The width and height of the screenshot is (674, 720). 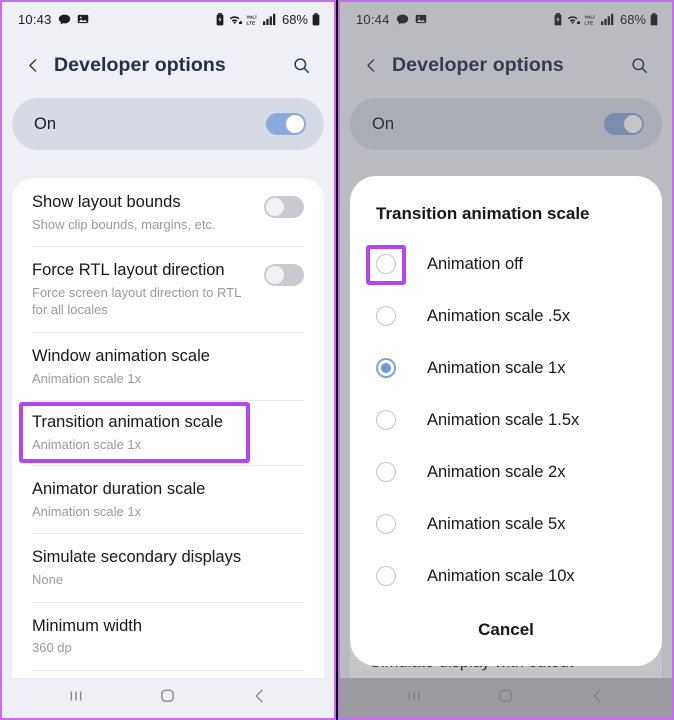 I want to click on page-title: Developer options, so click(x=140, y=64).